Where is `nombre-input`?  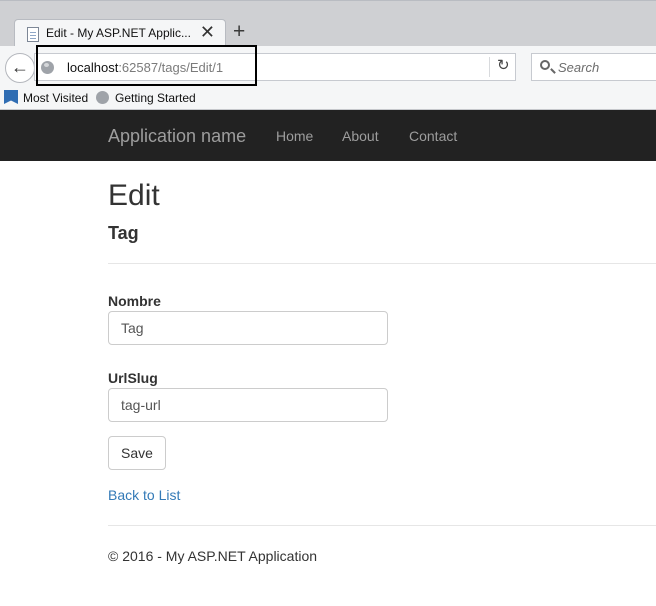 nombre-input is located at coordinates (248, 328).